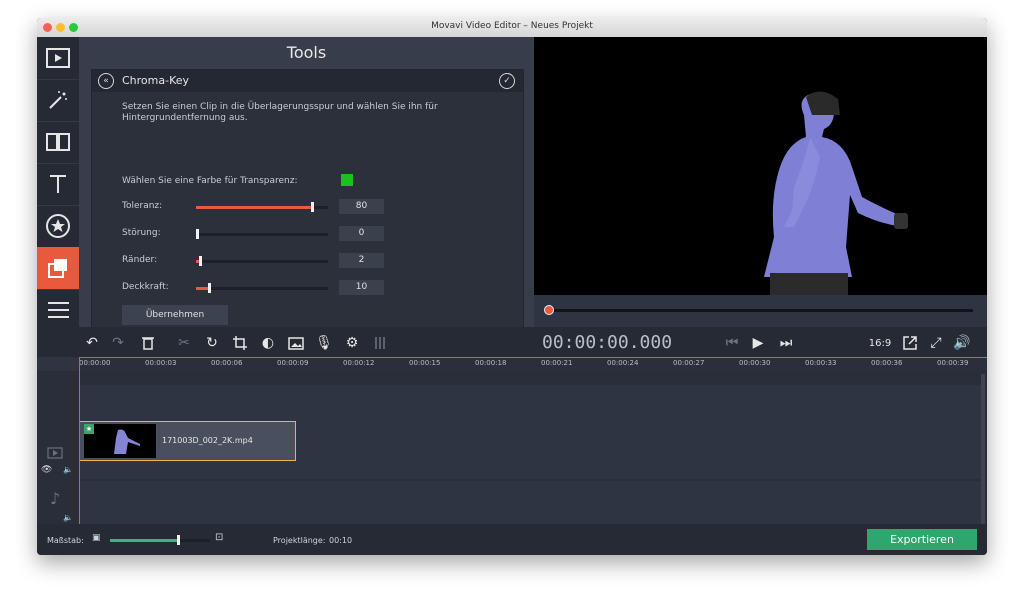 This screenshot has width=1024, height=609. Describe the element at coordinates (58, 502) in the screenshot. I see `audio-track-header: ♪ 🔈` at that location.